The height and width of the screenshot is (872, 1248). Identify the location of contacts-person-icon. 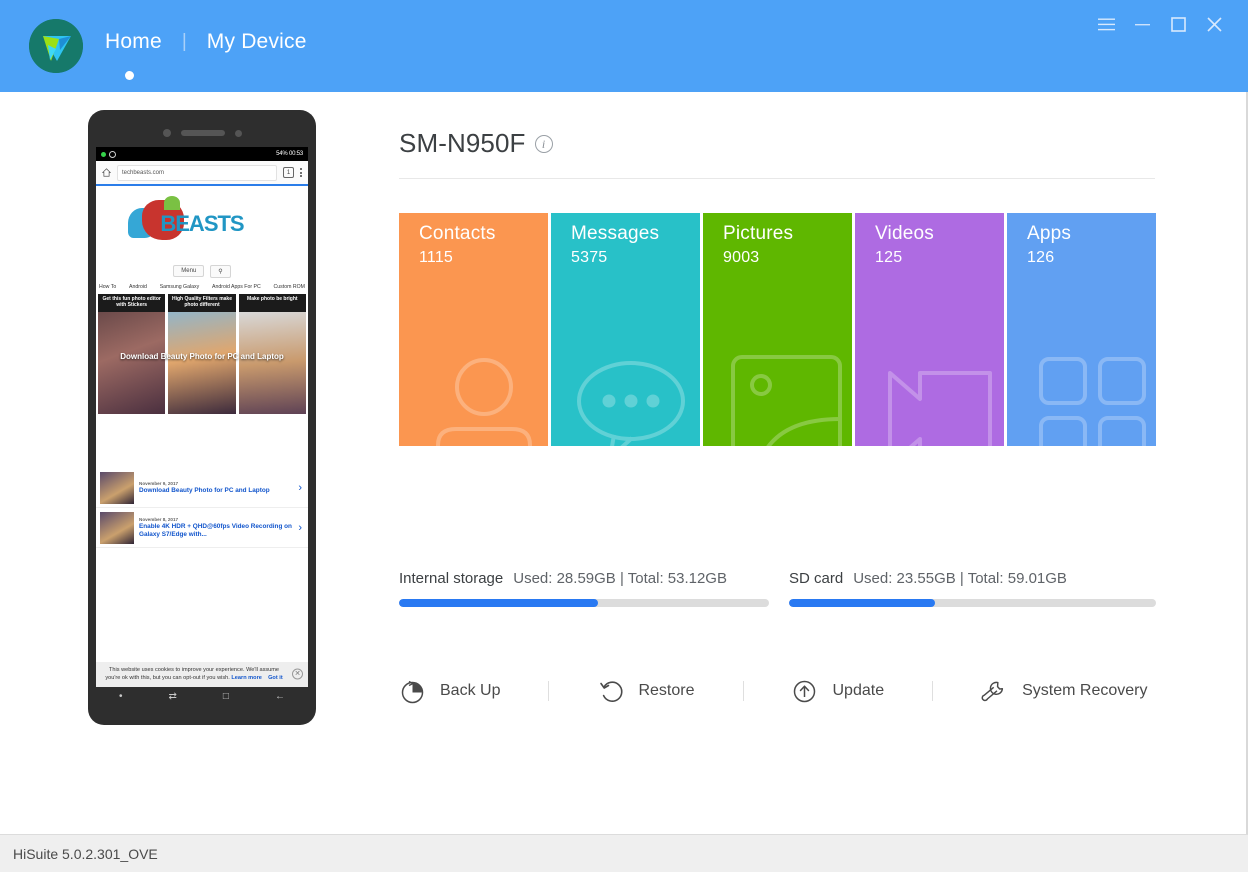
(484, 399).